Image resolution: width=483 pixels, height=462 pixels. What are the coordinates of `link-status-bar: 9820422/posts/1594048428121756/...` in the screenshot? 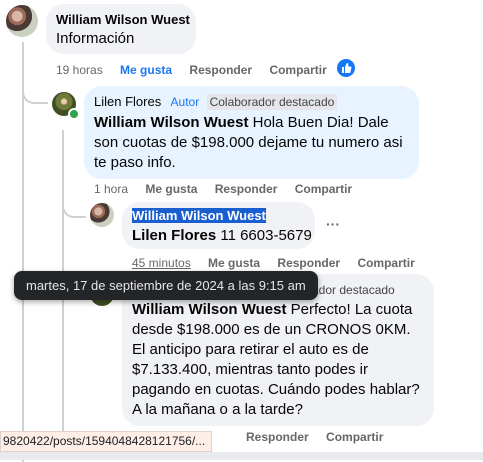 It's located at (106, 441).